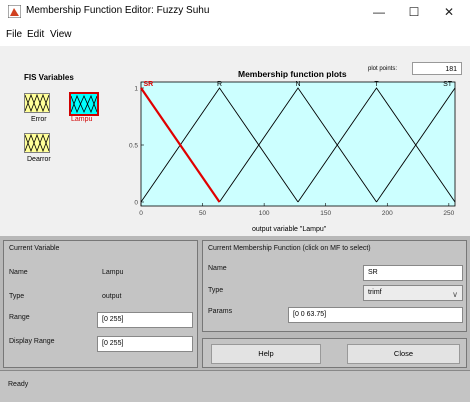  Describe the element at coordinates (34, 248) in the screenshot. I see `current-variable-title: Current Variable` at that location.